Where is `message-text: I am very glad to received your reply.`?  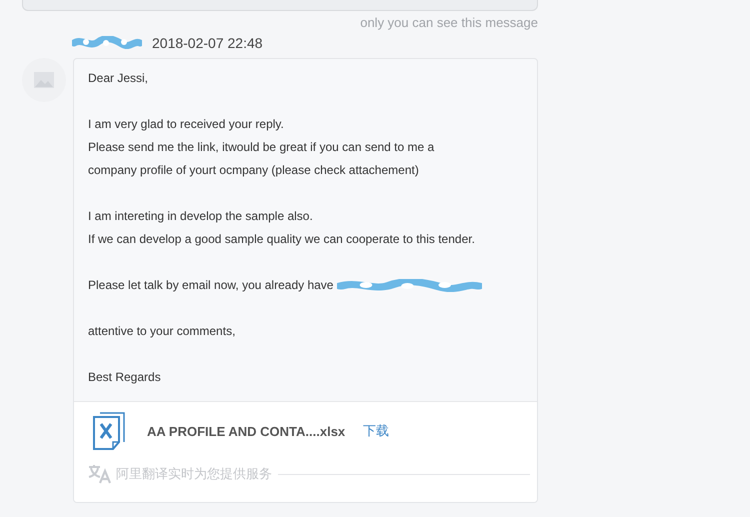 message-text: I am very glad to received your reply. is located at coordinates (186, 124).